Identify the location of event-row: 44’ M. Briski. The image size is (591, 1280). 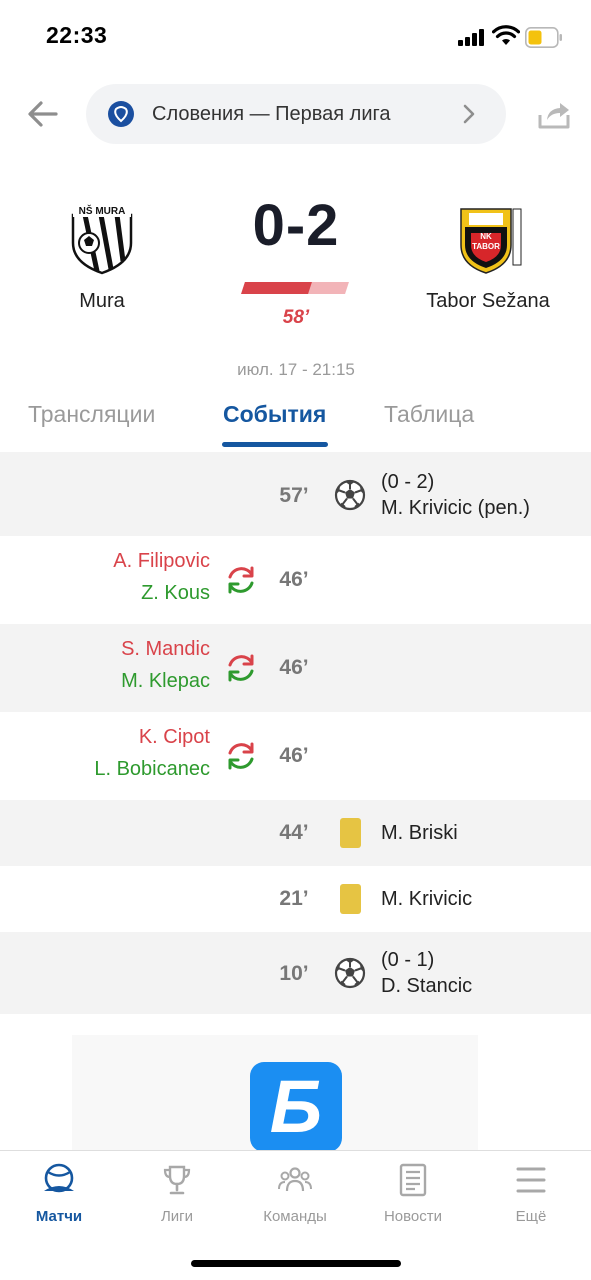
(295, 833).